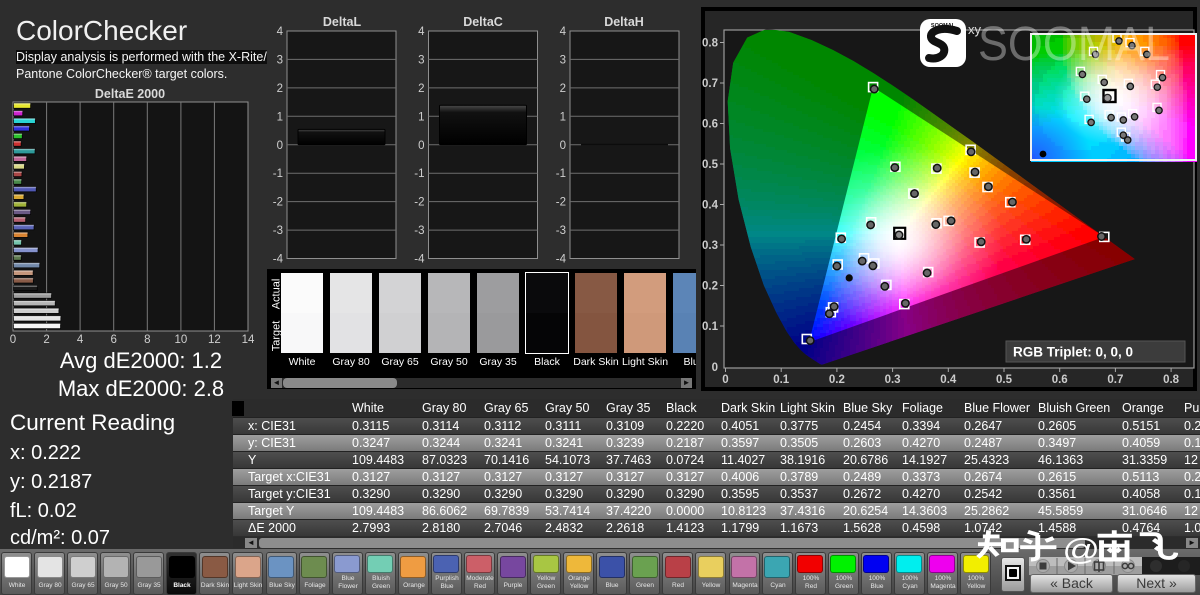 The width and height of the screenshot is (1200, 595). Describe the element at coordinates (624, 22) in the screenshot. I see `svg-text: DeltaH` at that location.